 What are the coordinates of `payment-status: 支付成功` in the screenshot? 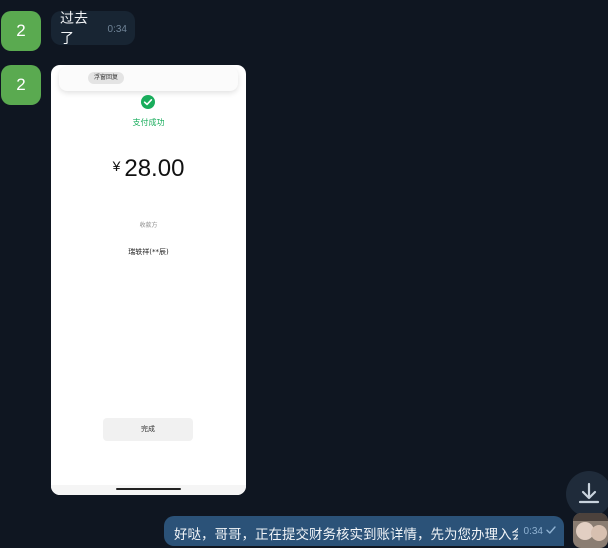 It's located at (148, 122).